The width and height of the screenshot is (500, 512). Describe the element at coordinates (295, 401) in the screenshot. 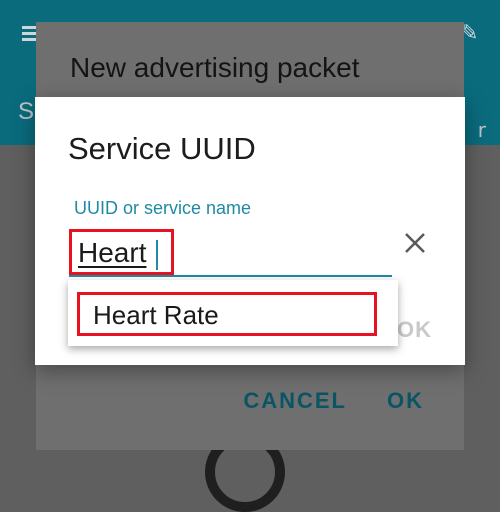

I see `cancel-button: CANCEL` at that location.